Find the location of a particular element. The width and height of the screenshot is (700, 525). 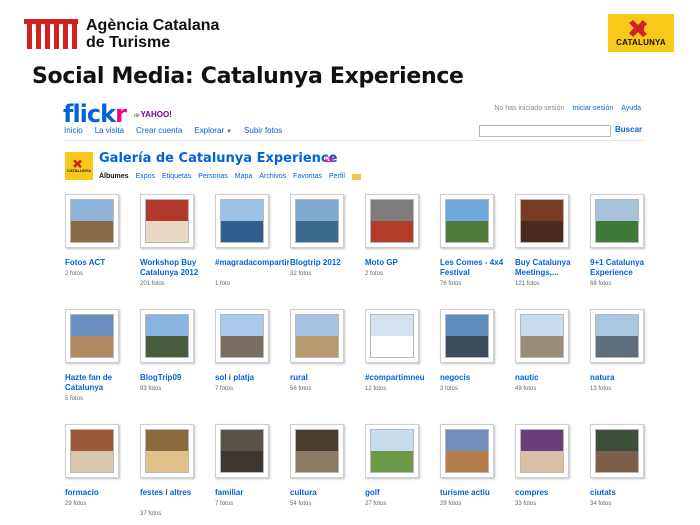

album-card: Les Comes - 4x4 Festival 76 fotos is located at coordinates (477, 249).